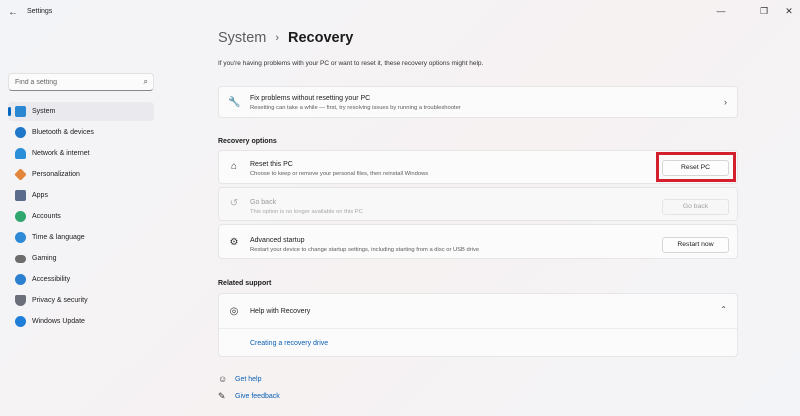  What do you see at coordinates (696, 167) in the screenshot?
I see `reset-pc-highlight` at bounding box center [696, 167].